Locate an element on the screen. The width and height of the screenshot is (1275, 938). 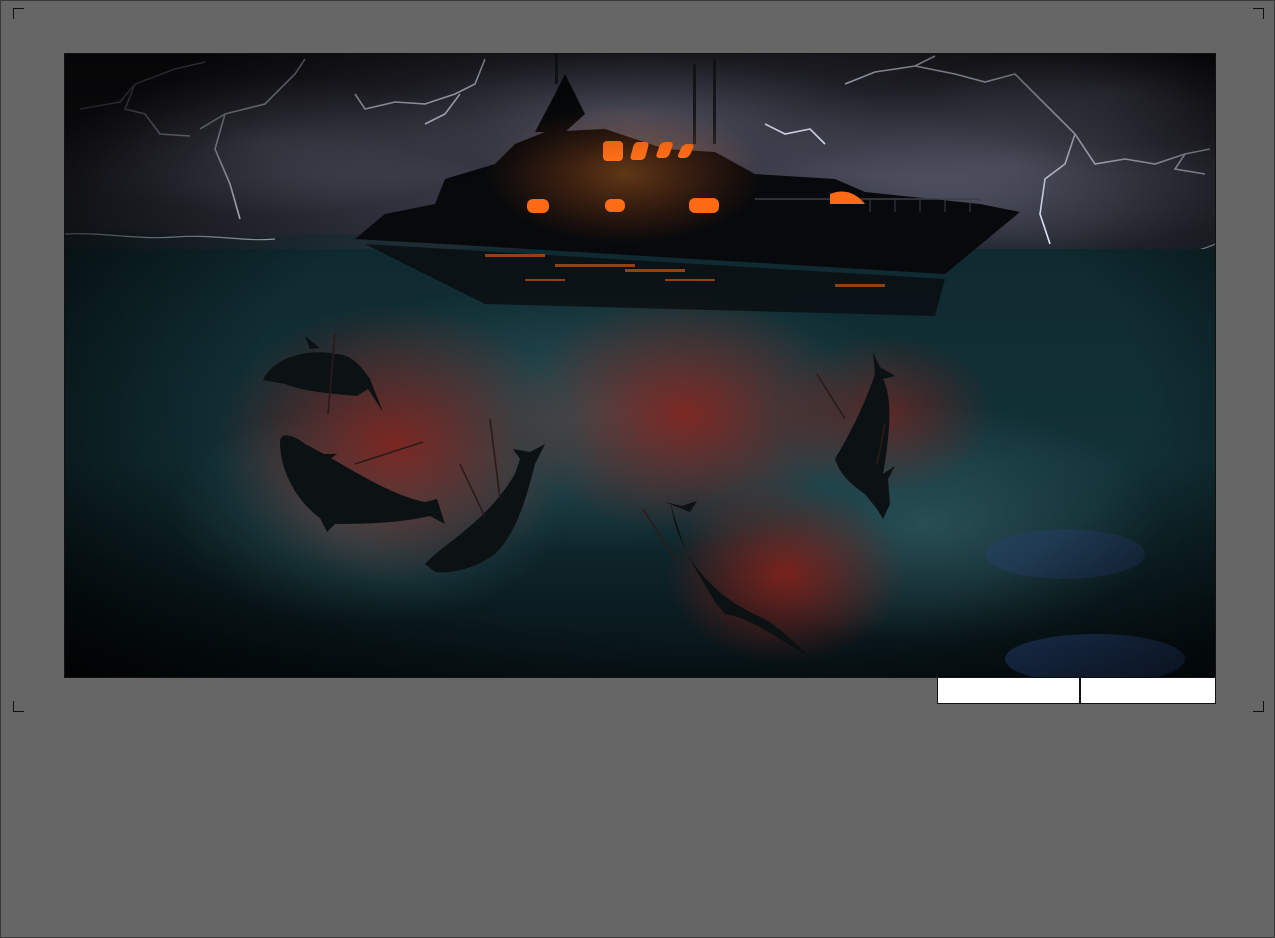
crop-mark-bottom-left is located at coordinates (18, 706).